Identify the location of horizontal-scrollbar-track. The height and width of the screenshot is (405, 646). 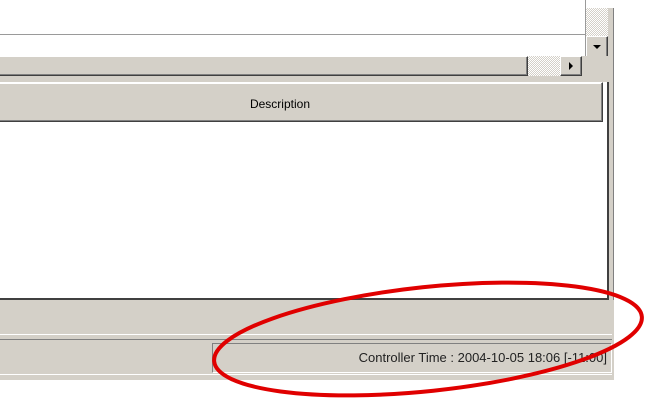
(544, 66).